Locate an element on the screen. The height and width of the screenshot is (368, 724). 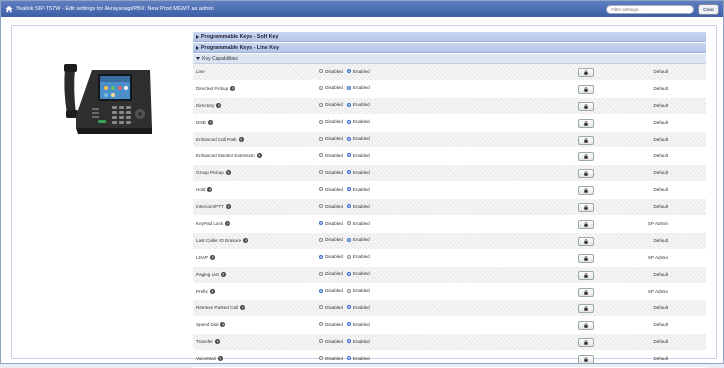
section-soft-key: Programmable Keys - Soft Key is located at coordinates (449, 37).